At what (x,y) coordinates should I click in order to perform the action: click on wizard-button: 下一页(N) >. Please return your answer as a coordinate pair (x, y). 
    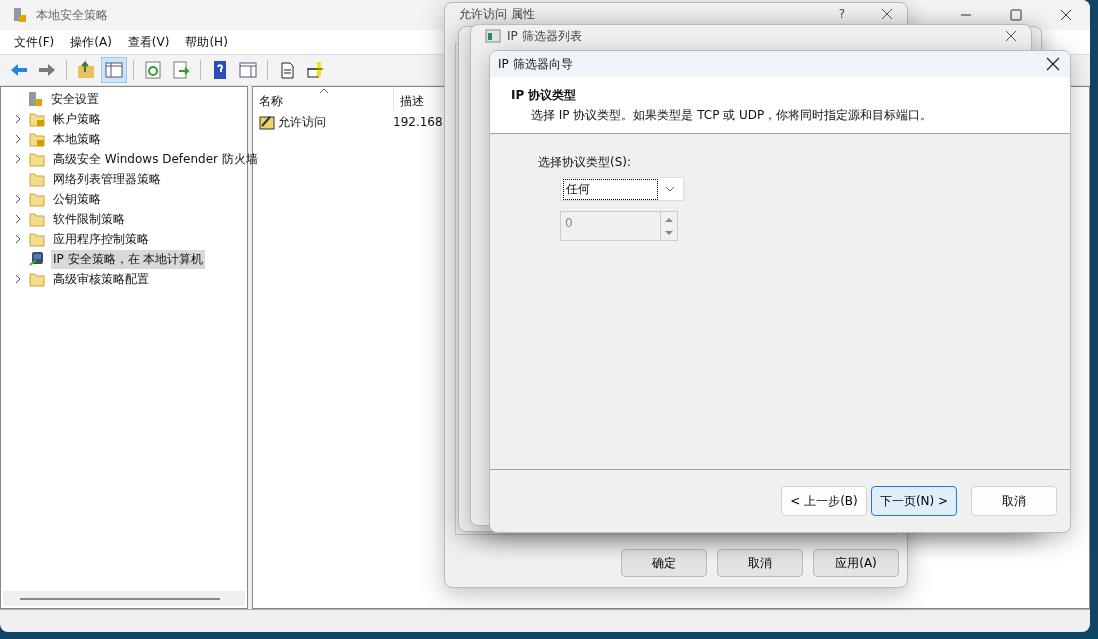
    Looking at the image, I should click on (914, 501).